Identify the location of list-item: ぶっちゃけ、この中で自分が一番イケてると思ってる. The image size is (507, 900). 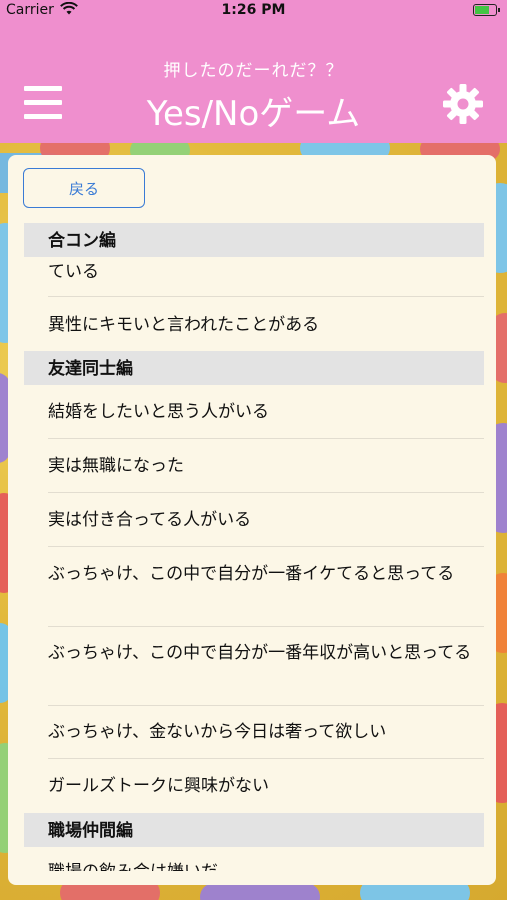
(266, 574).